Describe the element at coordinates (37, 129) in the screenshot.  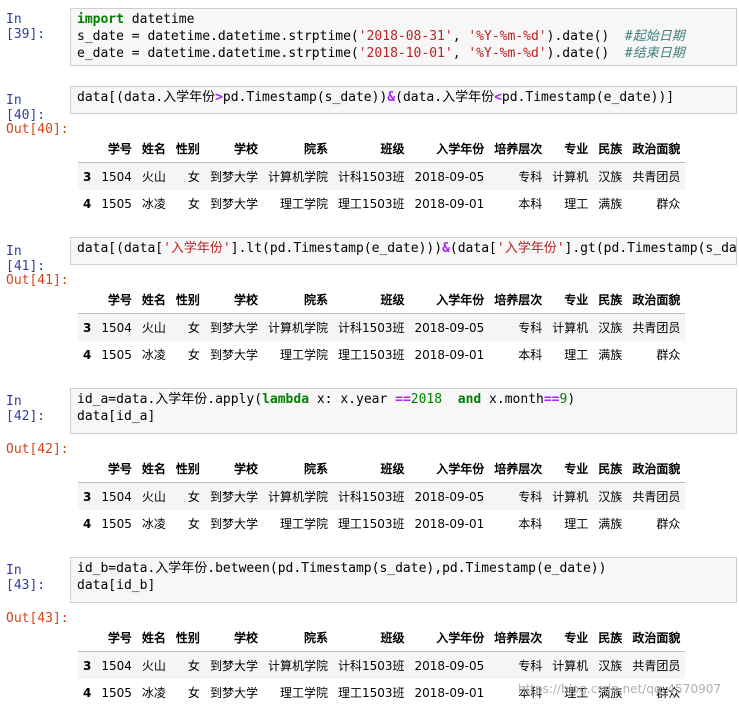
I see `out-prompt: Out[40]:` at that location.